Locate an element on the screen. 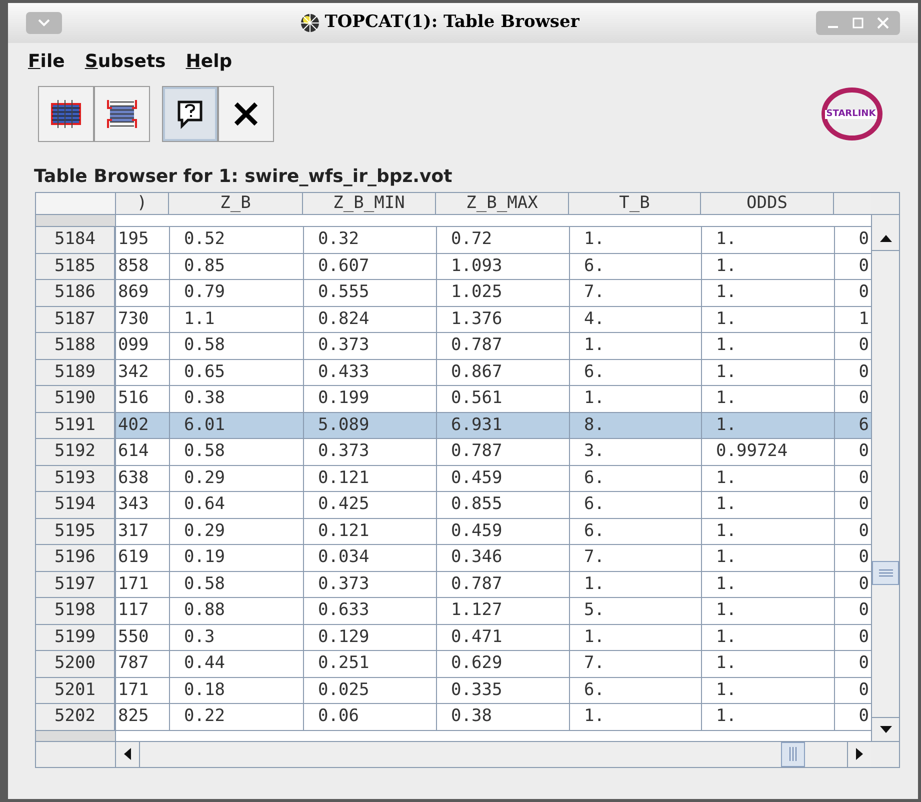 The width and height of the screenshot is (921, 802). table-cell-text: 195 is located at coordinates (133, 240).